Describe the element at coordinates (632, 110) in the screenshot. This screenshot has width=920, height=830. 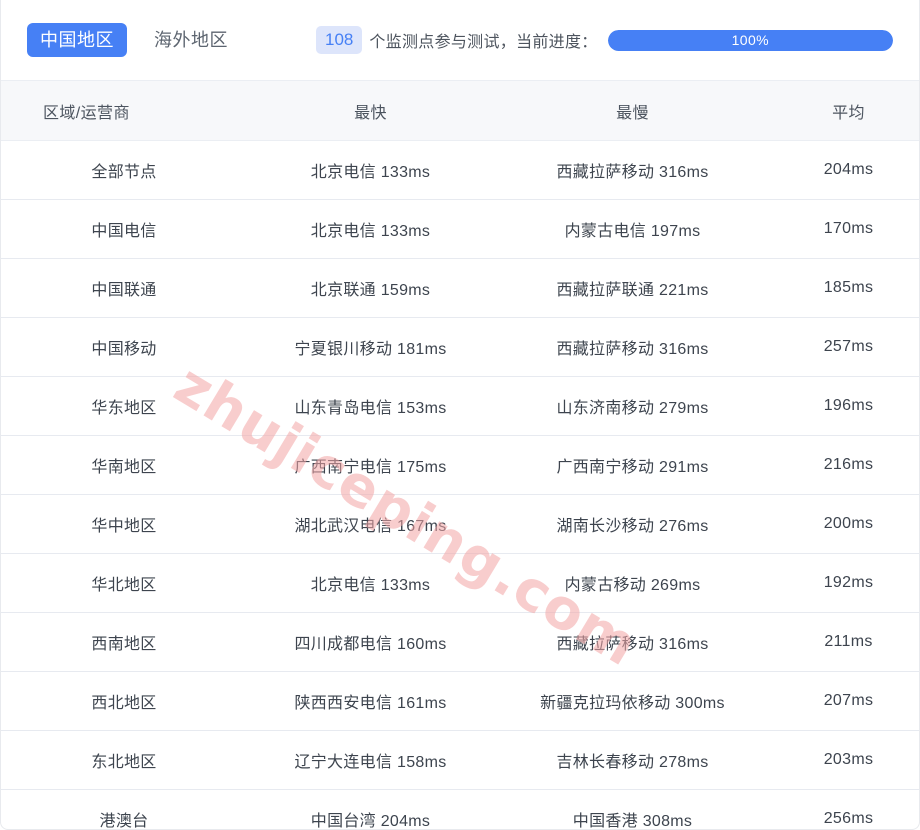
I see `column-header-slowest: 最慢` at that location.